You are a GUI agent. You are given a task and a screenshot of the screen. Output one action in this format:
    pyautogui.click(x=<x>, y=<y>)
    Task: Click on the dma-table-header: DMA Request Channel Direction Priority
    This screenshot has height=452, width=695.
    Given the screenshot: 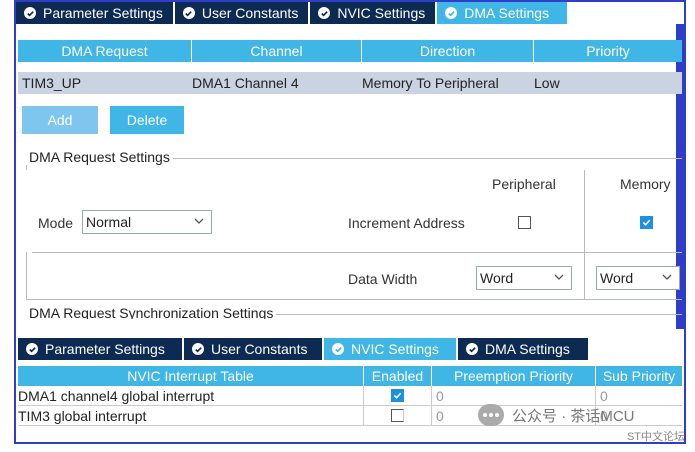 What is the action you would take?
    pyautogui.click(x=350, y=51)
    